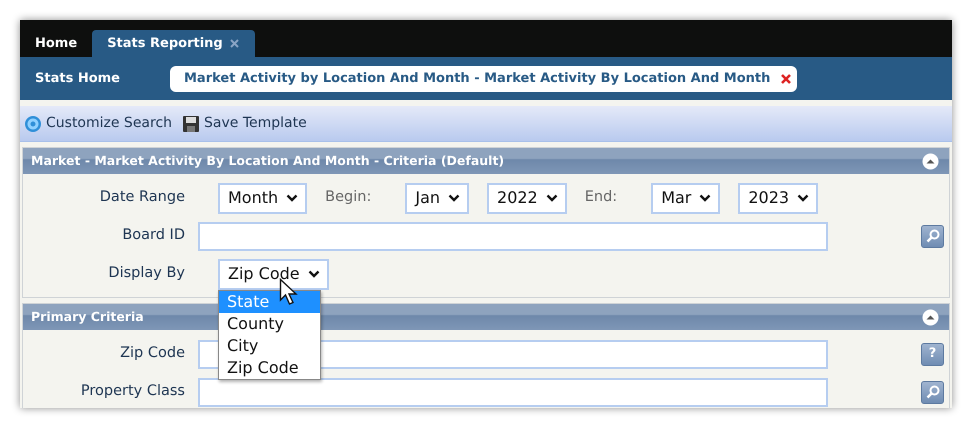  I want to click on field-label: Board ID, so click(153, 236).